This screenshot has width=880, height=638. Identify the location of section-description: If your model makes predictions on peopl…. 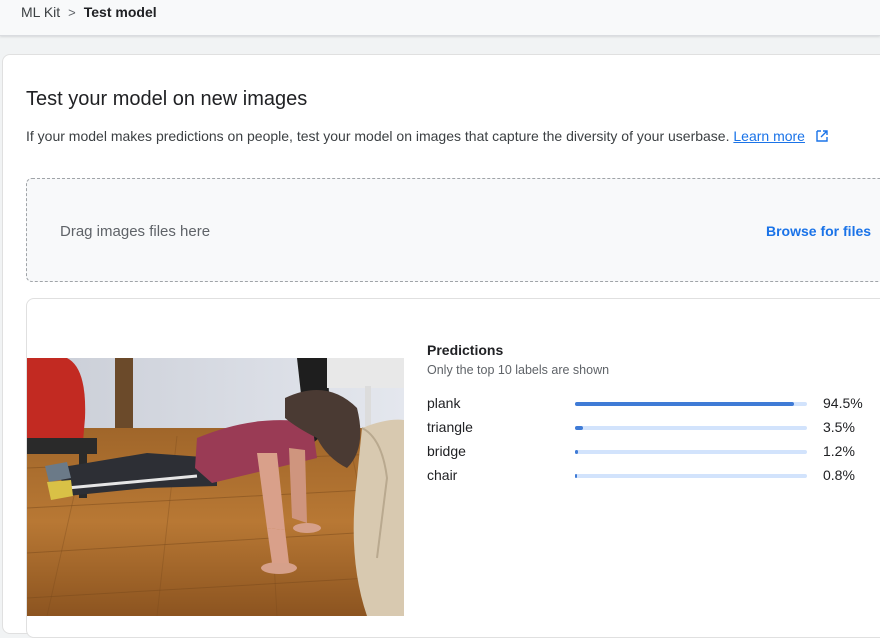
(427, 137).